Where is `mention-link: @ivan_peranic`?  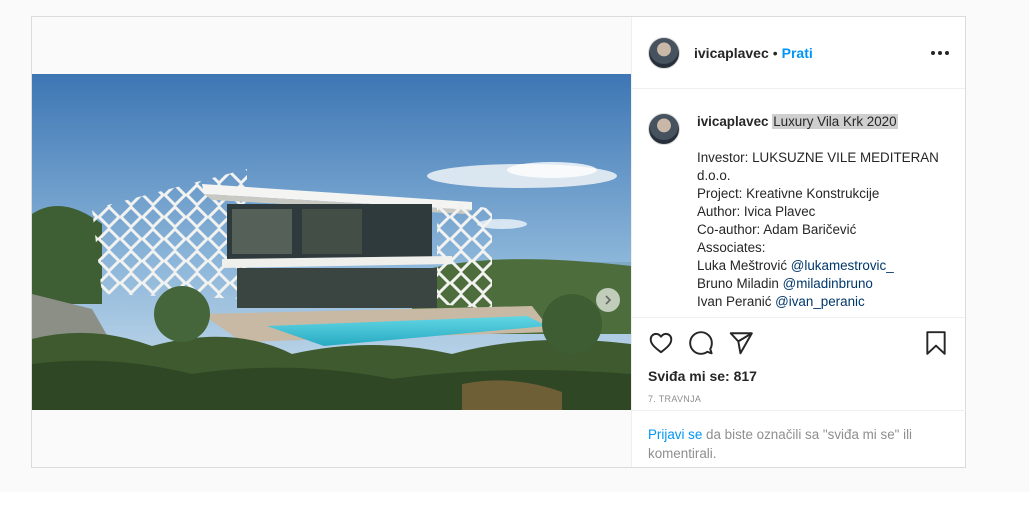
mention-link: @ivan_peranic is located at coordinates (820, 301).